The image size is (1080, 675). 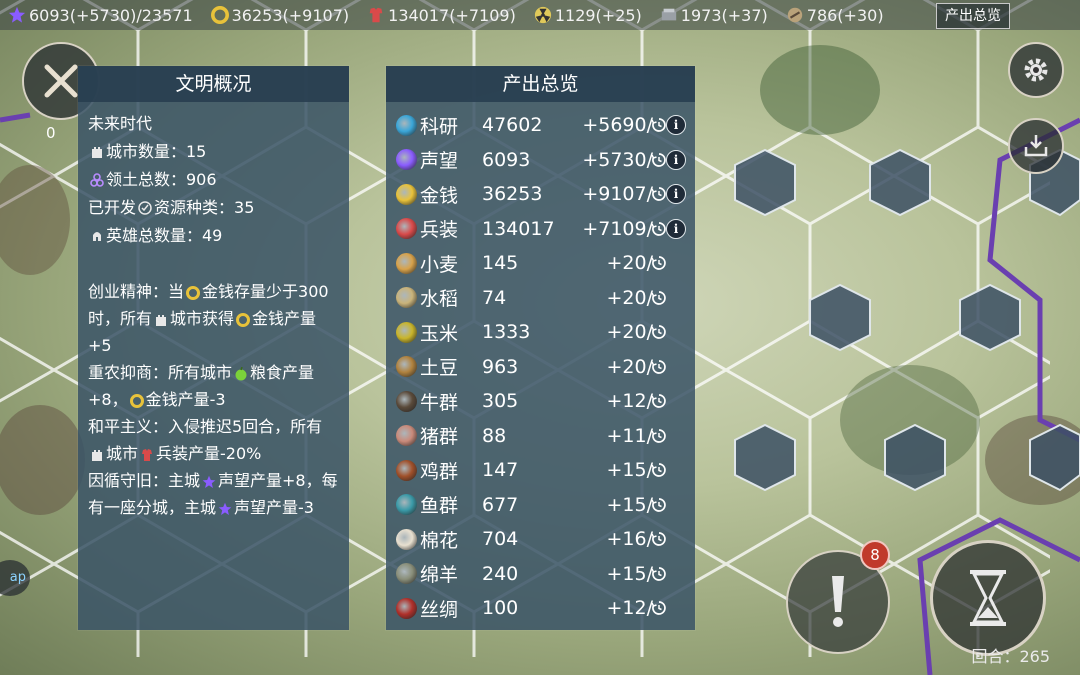 What do you see at coordinates (406, 505) in the screenshot?
I see `fish-icon` at bounding box center [406, 505].